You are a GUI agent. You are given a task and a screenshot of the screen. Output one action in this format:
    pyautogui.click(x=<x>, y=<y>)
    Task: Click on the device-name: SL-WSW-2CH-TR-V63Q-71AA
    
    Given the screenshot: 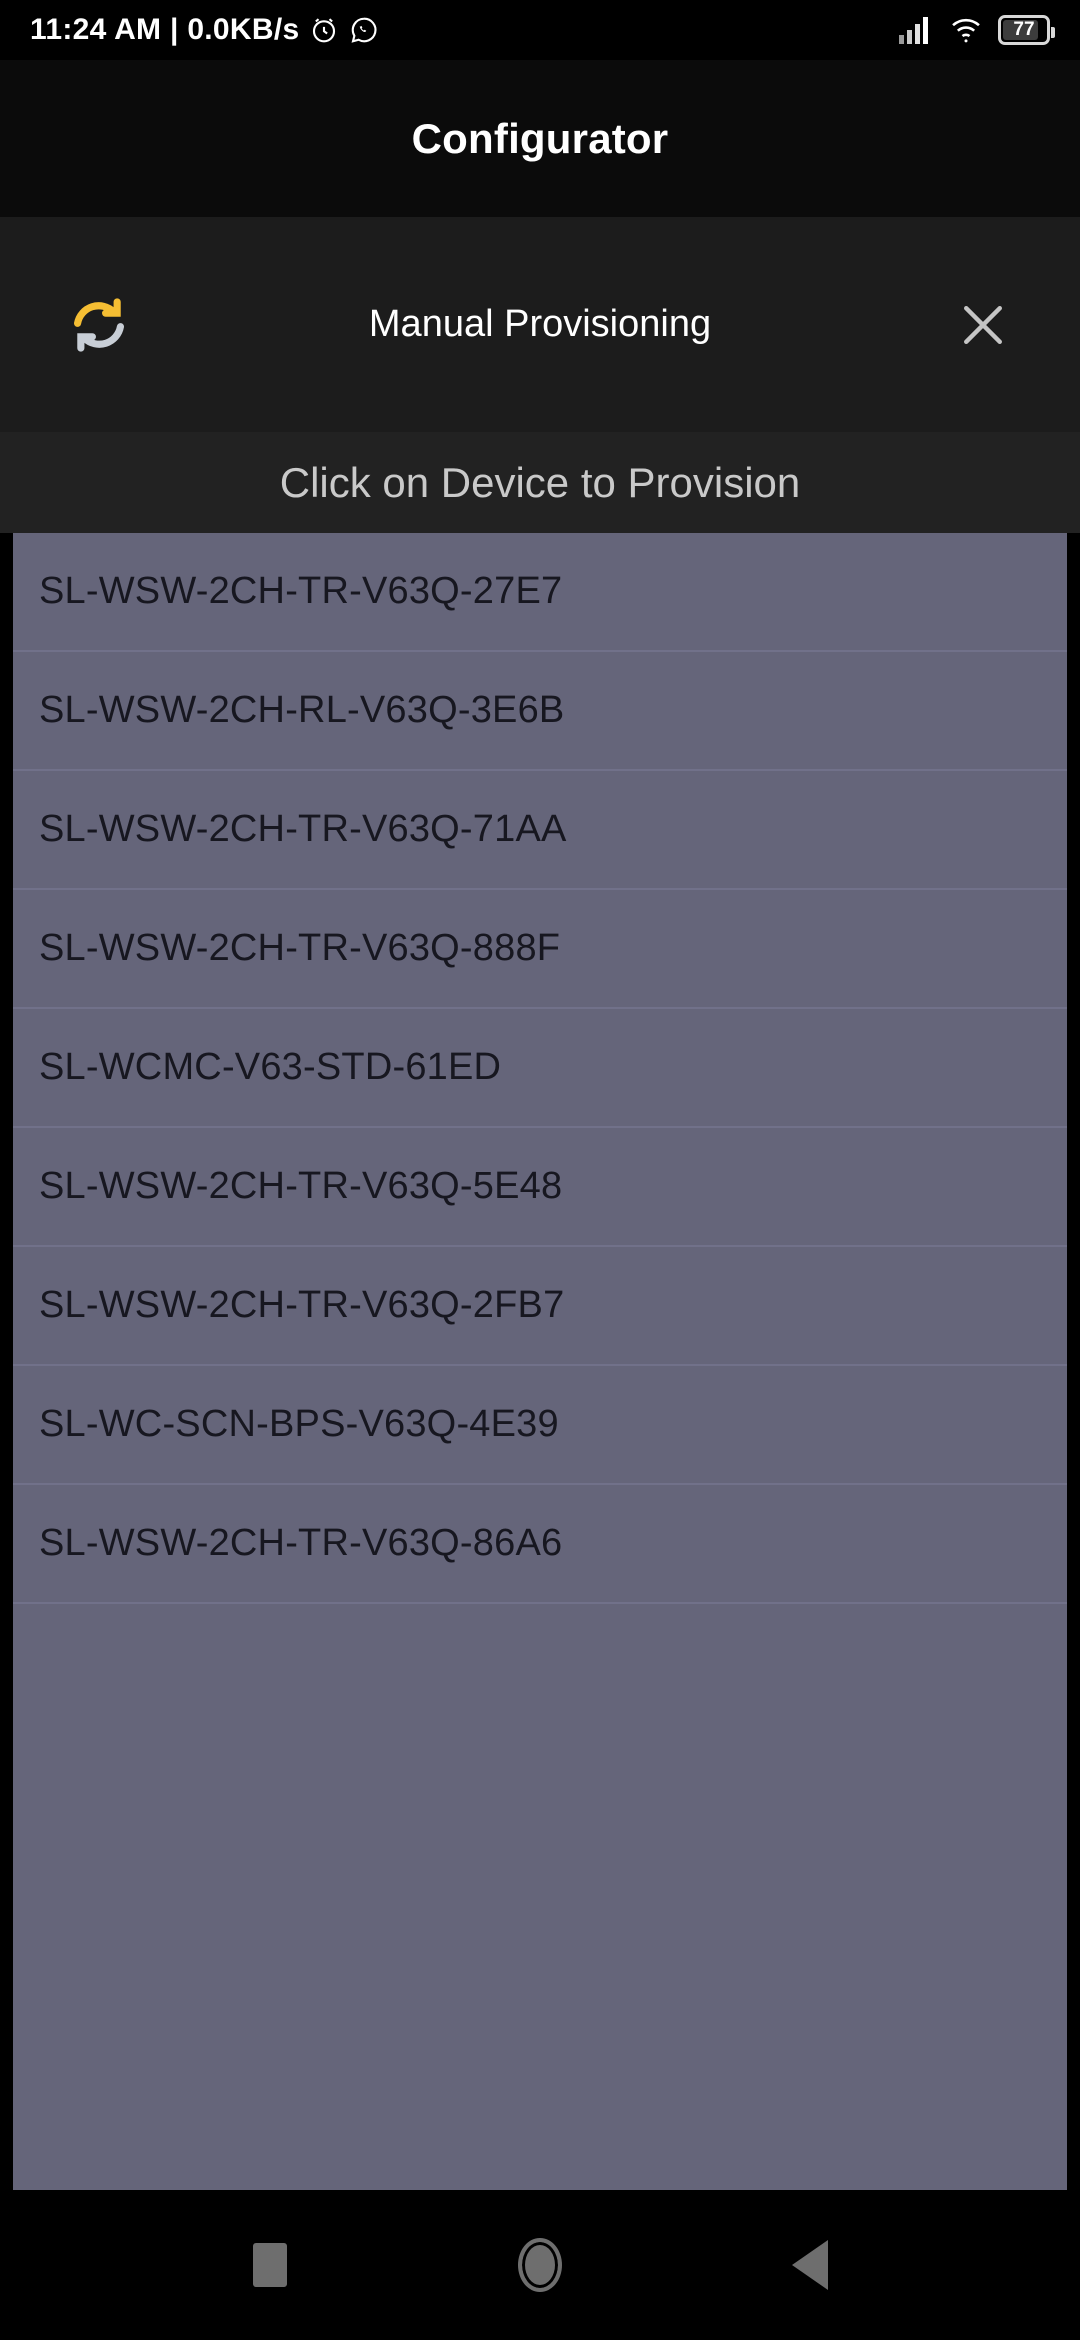 What is the action you would take?
    pyautogui.click(x=303, y=829)
    